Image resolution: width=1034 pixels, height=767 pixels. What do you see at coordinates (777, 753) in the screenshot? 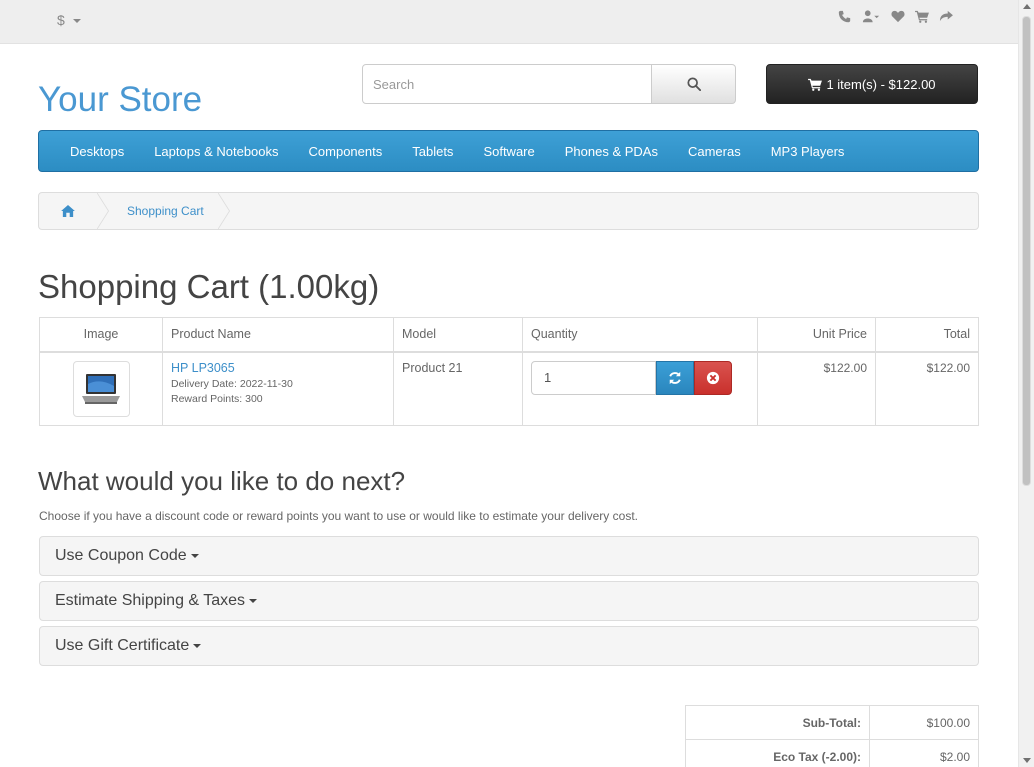
I see `eco-tax-label: Eco Tax (-2.00):` at bounding box center [777, 753].